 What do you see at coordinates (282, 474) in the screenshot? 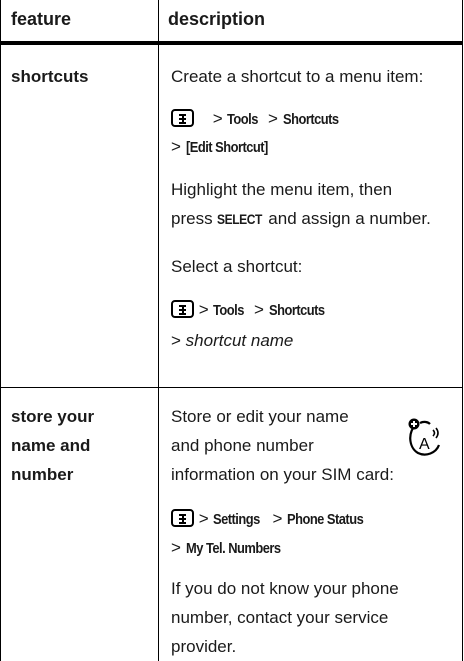
I see `store-text-line3: information on your SIM card:` at bounding box center [282, 474].